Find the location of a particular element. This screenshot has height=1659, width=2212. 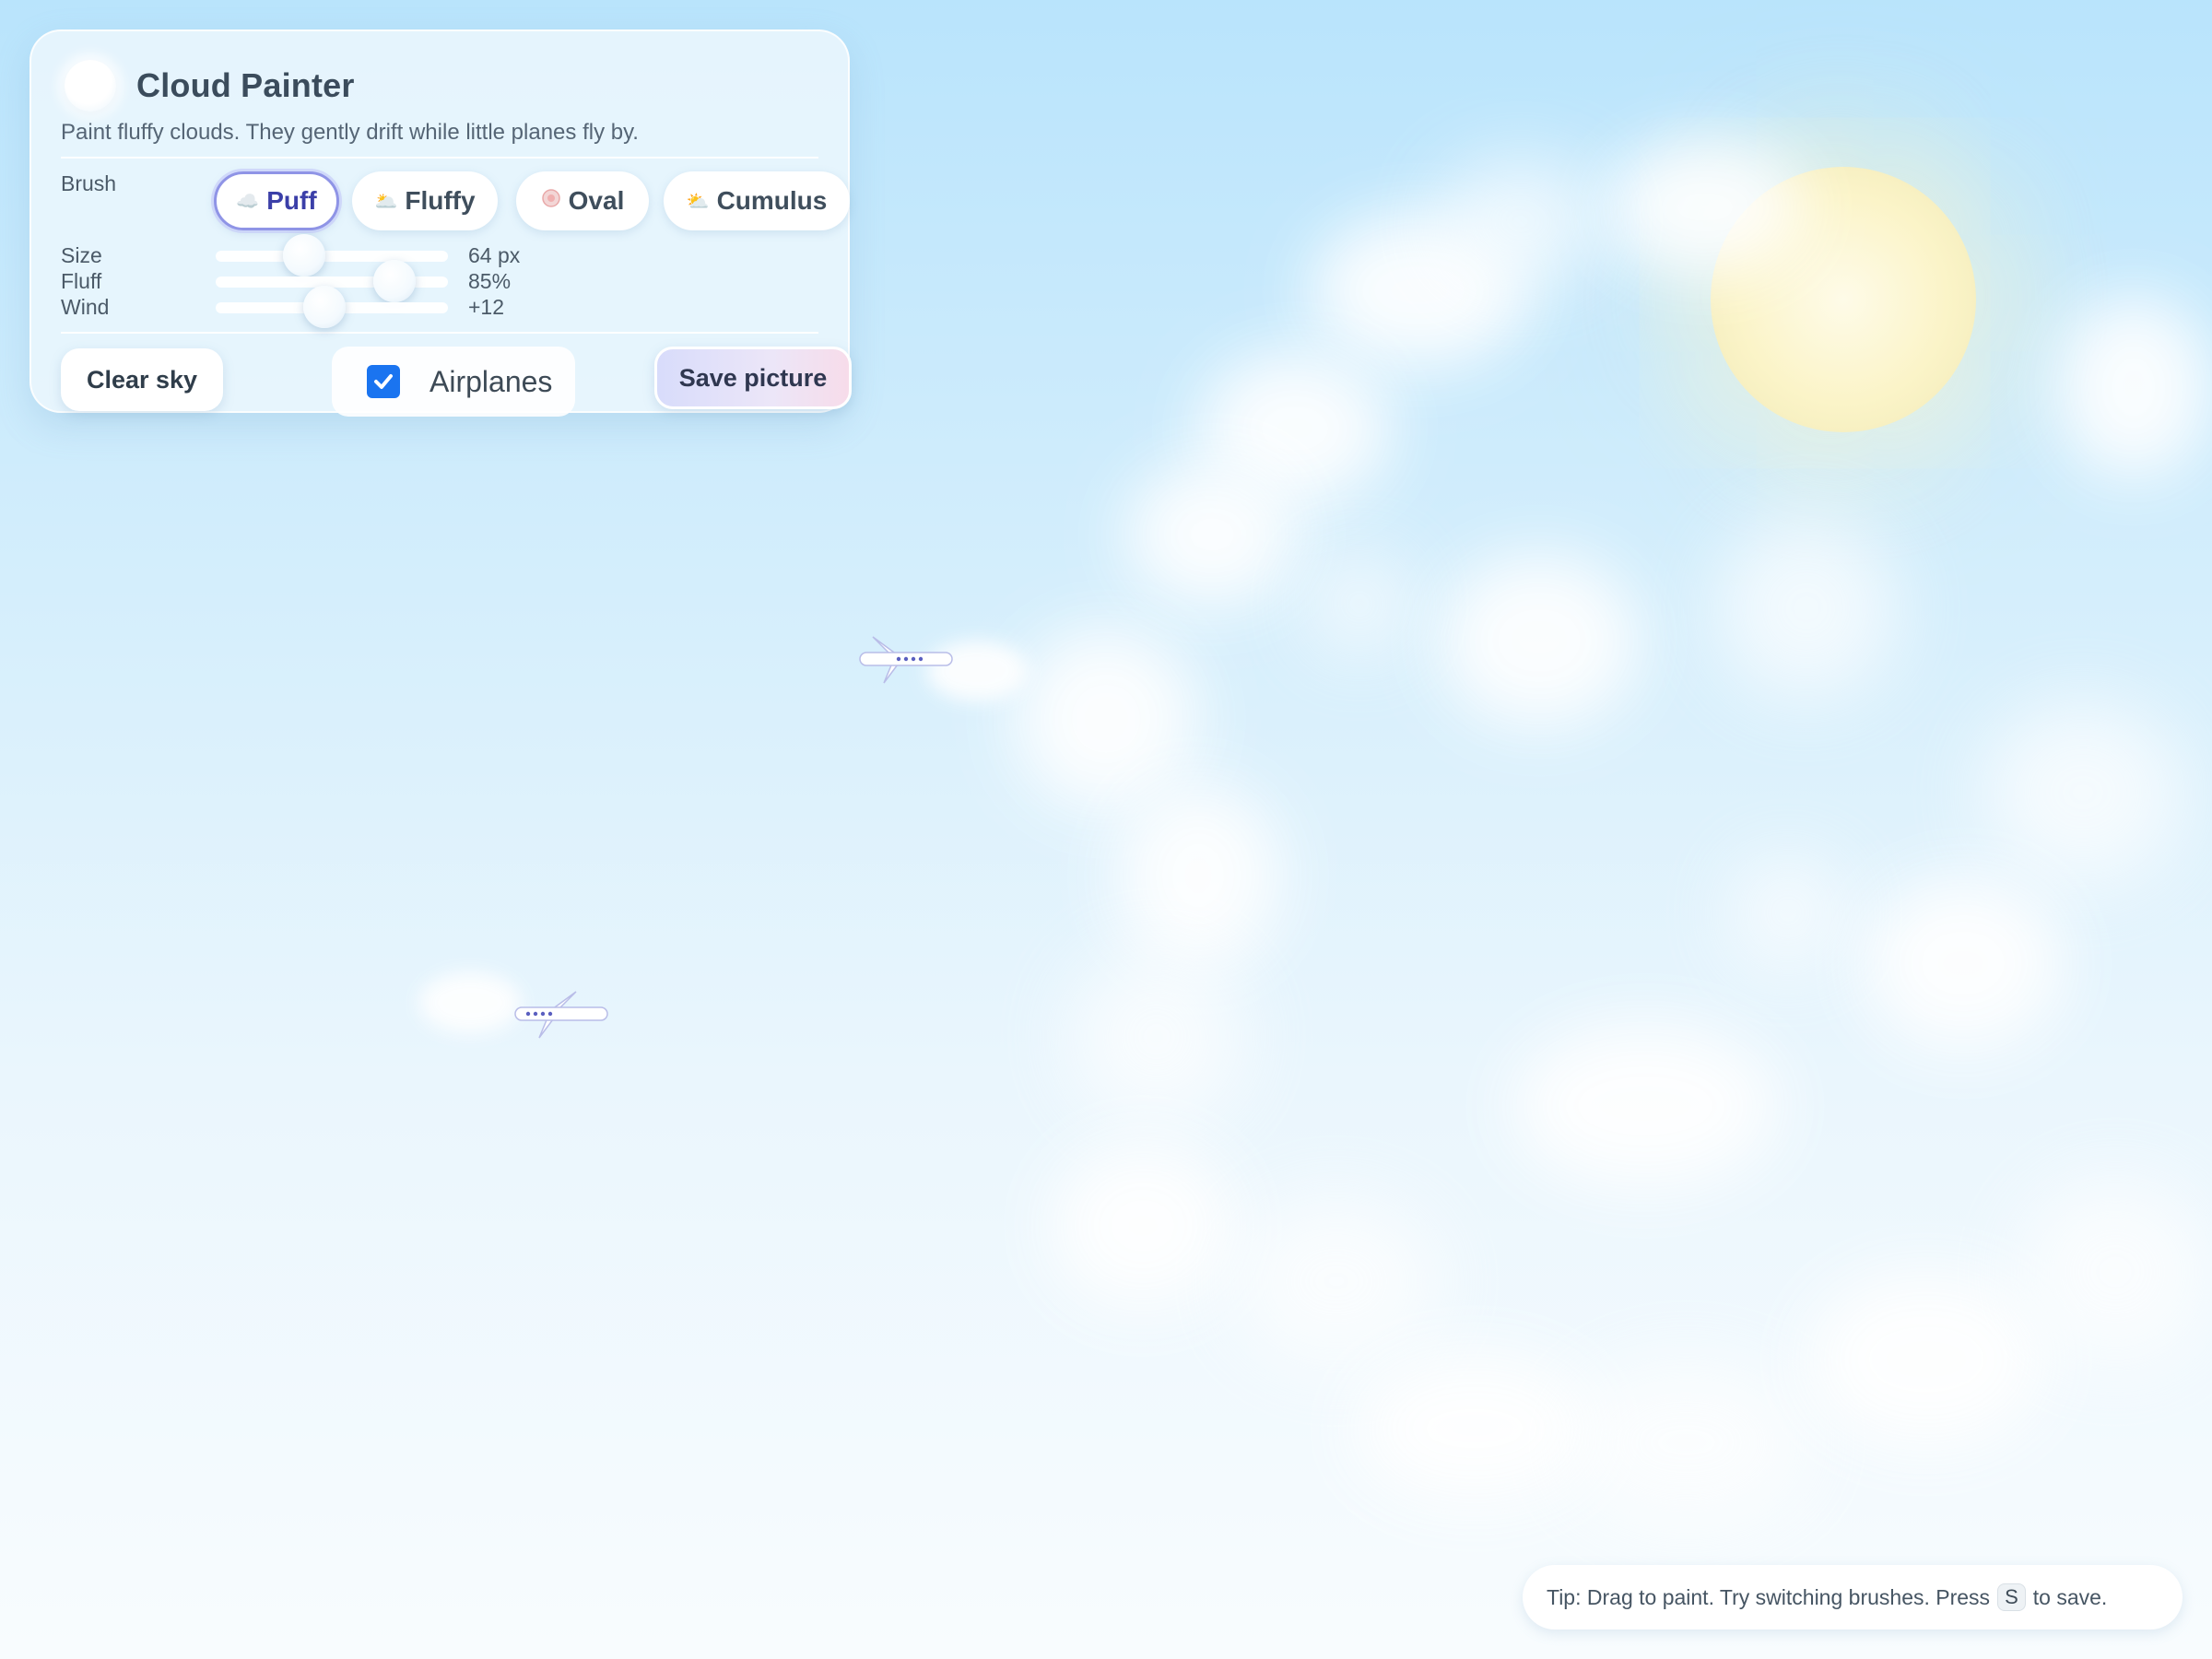

brush-option-label: Puff is located at coordinates (291, 200).